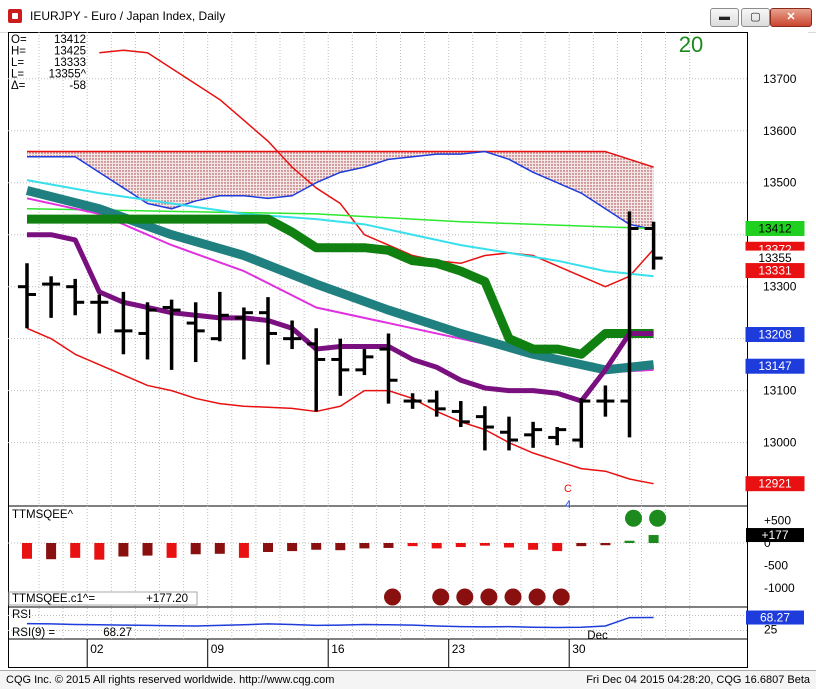 This screenshot has width=816, height=689. Describe the element at coordinates (579, 649) in the screenshot. I see `x-tick-label: 30` at that location.